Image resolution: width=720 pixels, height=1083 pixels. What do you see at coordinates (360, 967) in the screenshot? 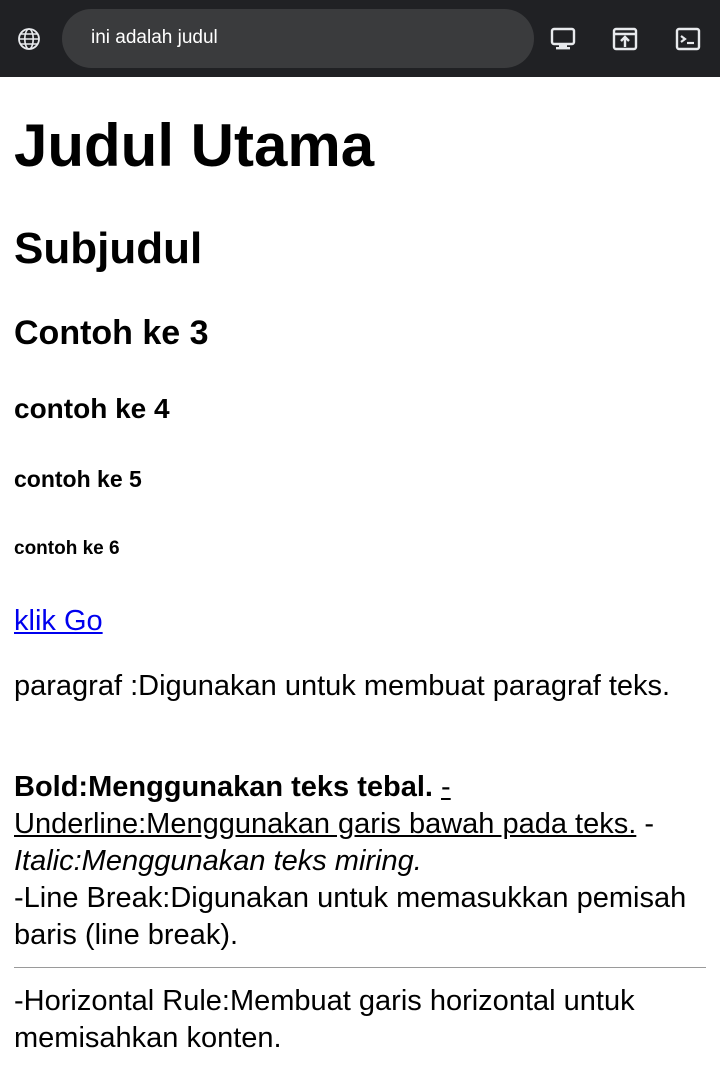
I see `horizontal-rule` at bounding box center [360, 967].